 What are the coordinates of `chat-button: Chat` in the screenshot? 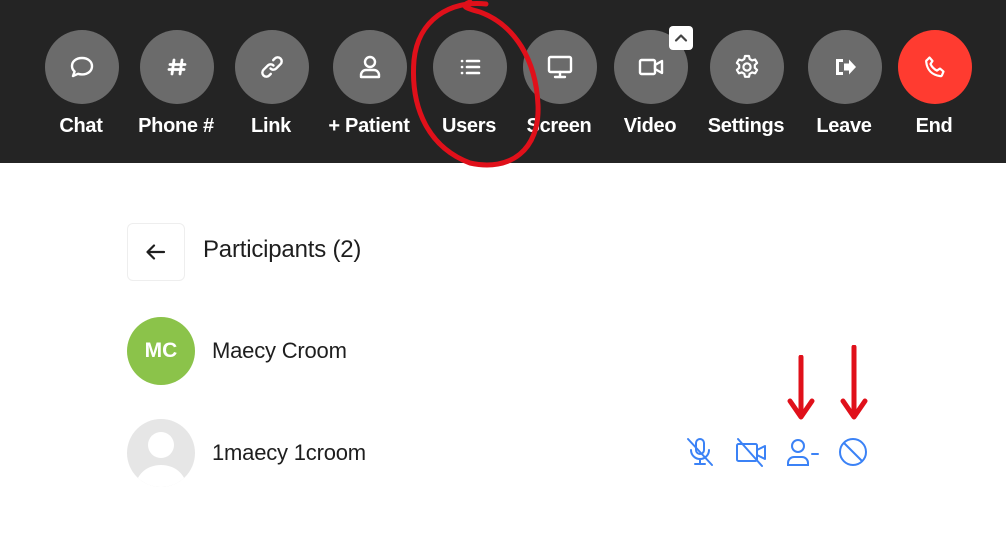 It's located at (81, 81).